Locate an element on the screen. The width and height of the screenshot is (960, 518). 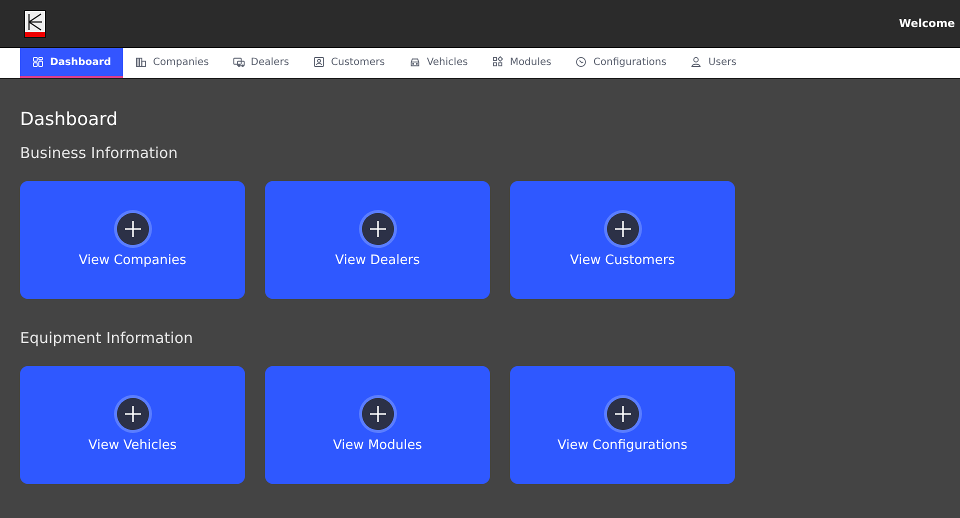
welcome-text: Welcome is located at coordinates (927, 23).